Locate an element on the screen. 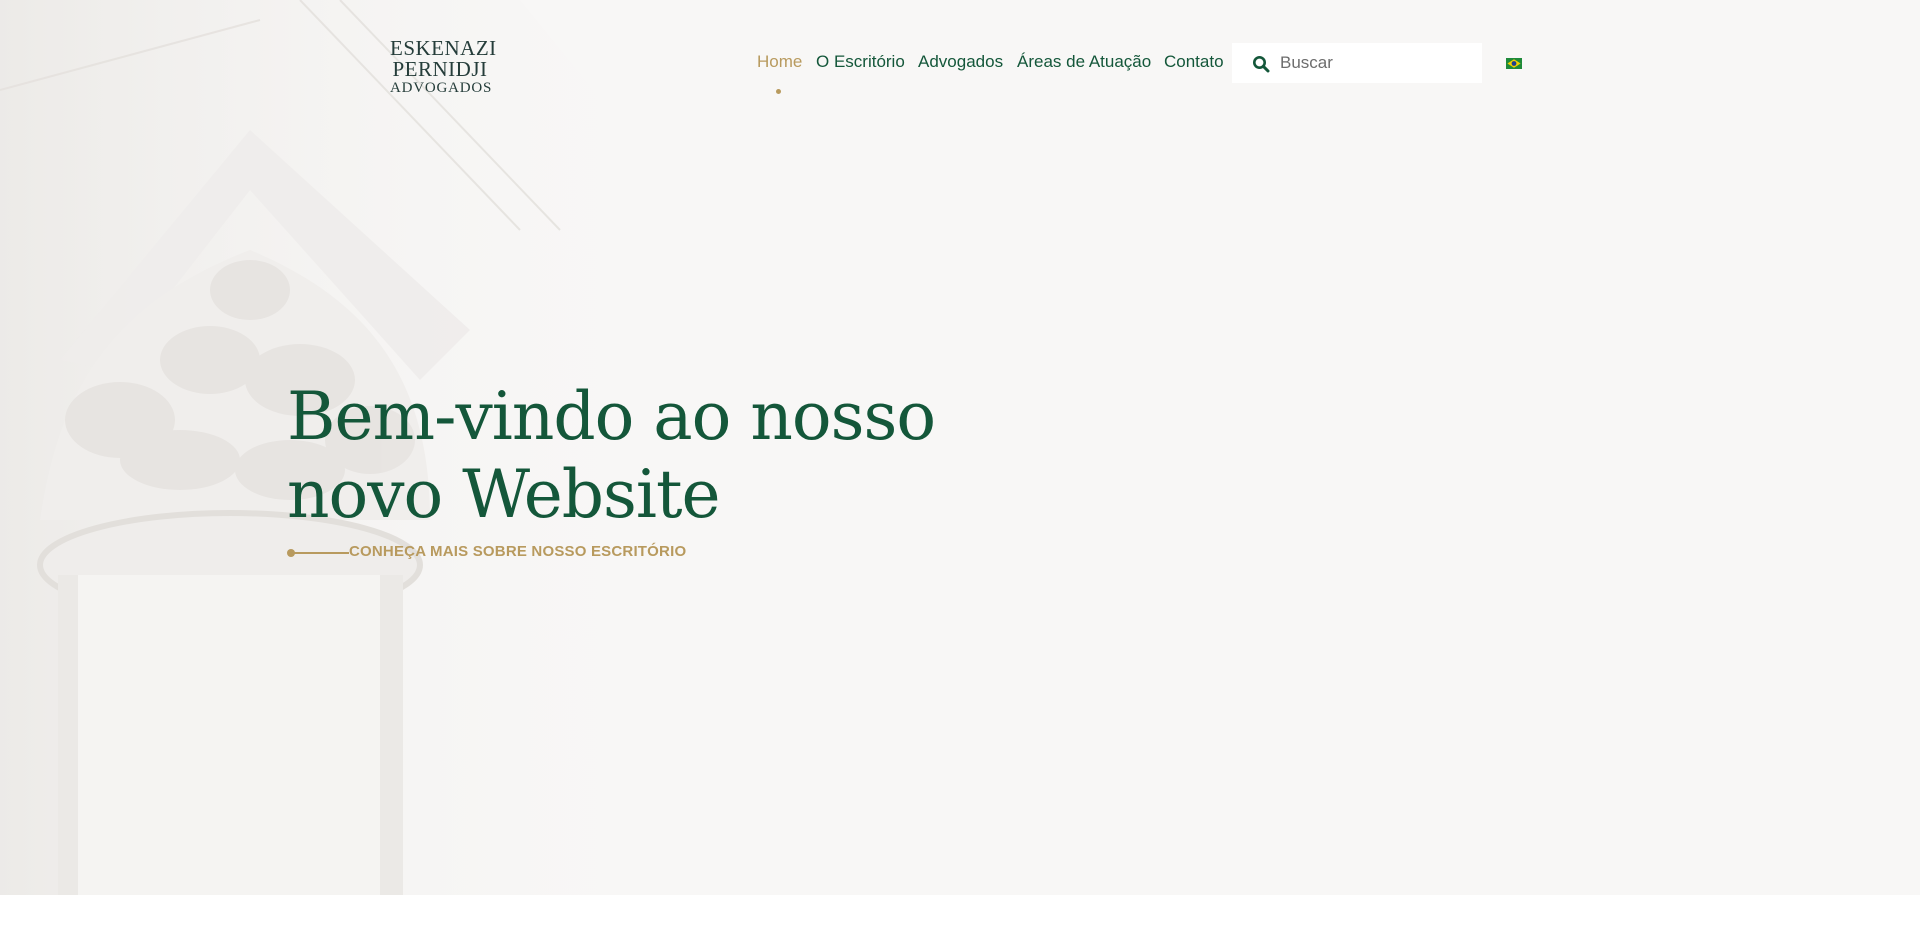 This screenshot has height=943, width=1920. hero-title-line-2: novo Website is located at coordinates (504, 494).